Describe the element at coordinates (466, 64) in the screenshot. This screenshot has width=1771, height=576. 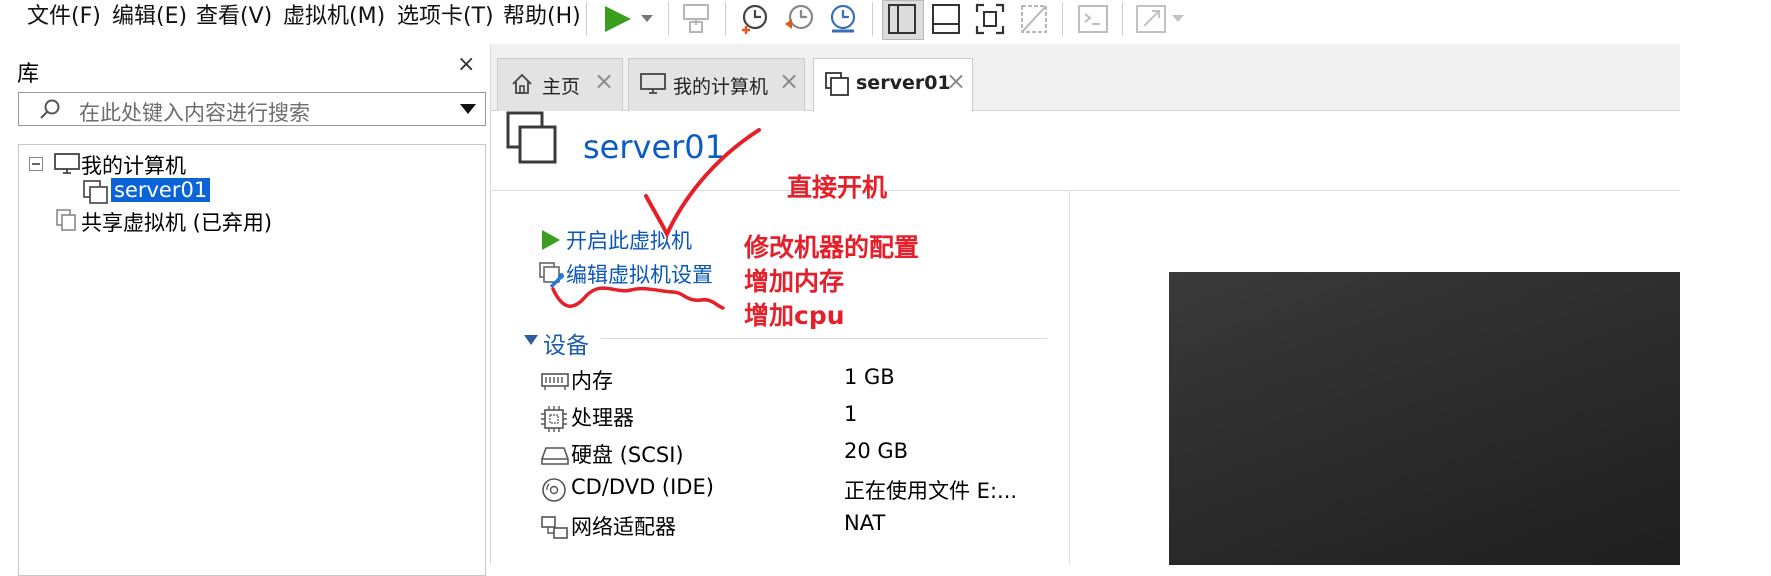
I see `library-close-button: ×` at that location.